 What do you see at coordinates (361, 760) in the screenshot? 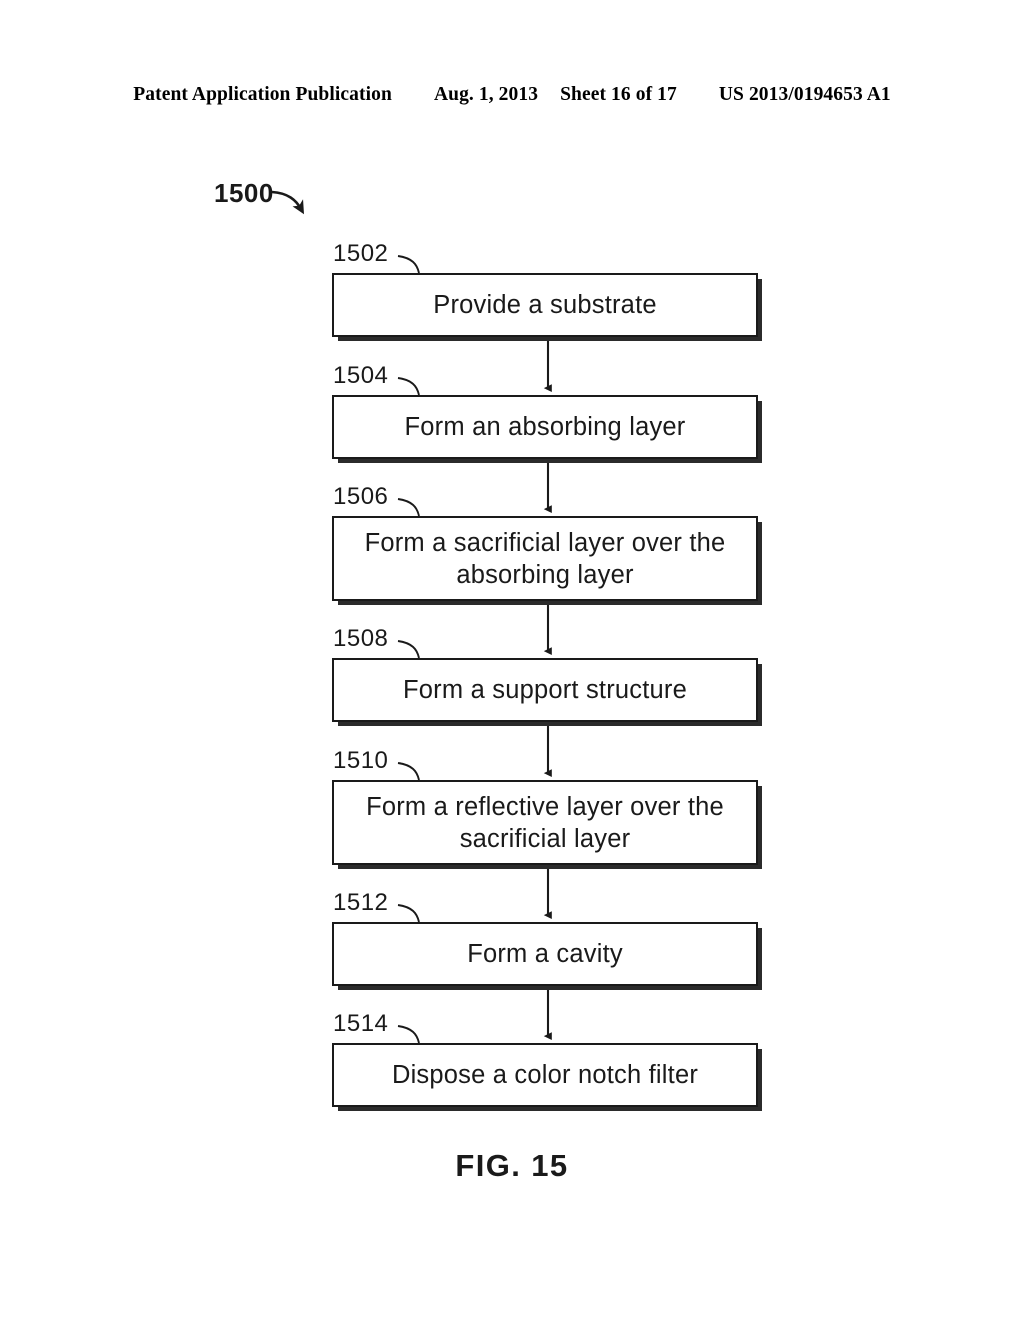
I see `reference-numeral-1510: 1510` at bounding box center [361, 760].